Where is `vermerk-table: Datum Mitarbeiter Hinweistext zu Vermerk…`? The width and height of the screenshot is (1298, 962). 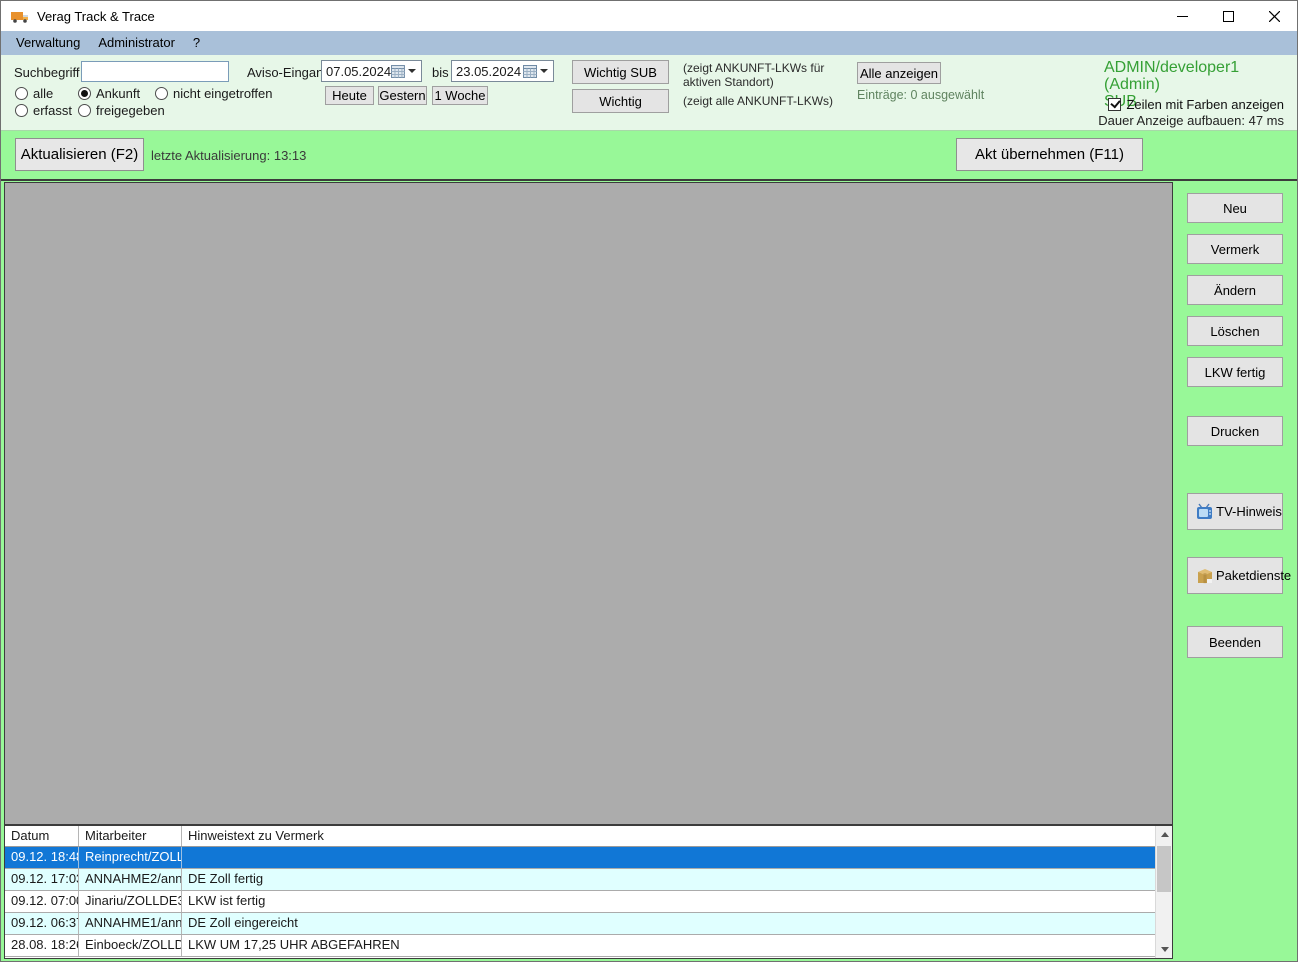
vermerk-table: Datum Mitarbeiter Hinweistext zu Vermerk… is located at coordinates (588, 892).